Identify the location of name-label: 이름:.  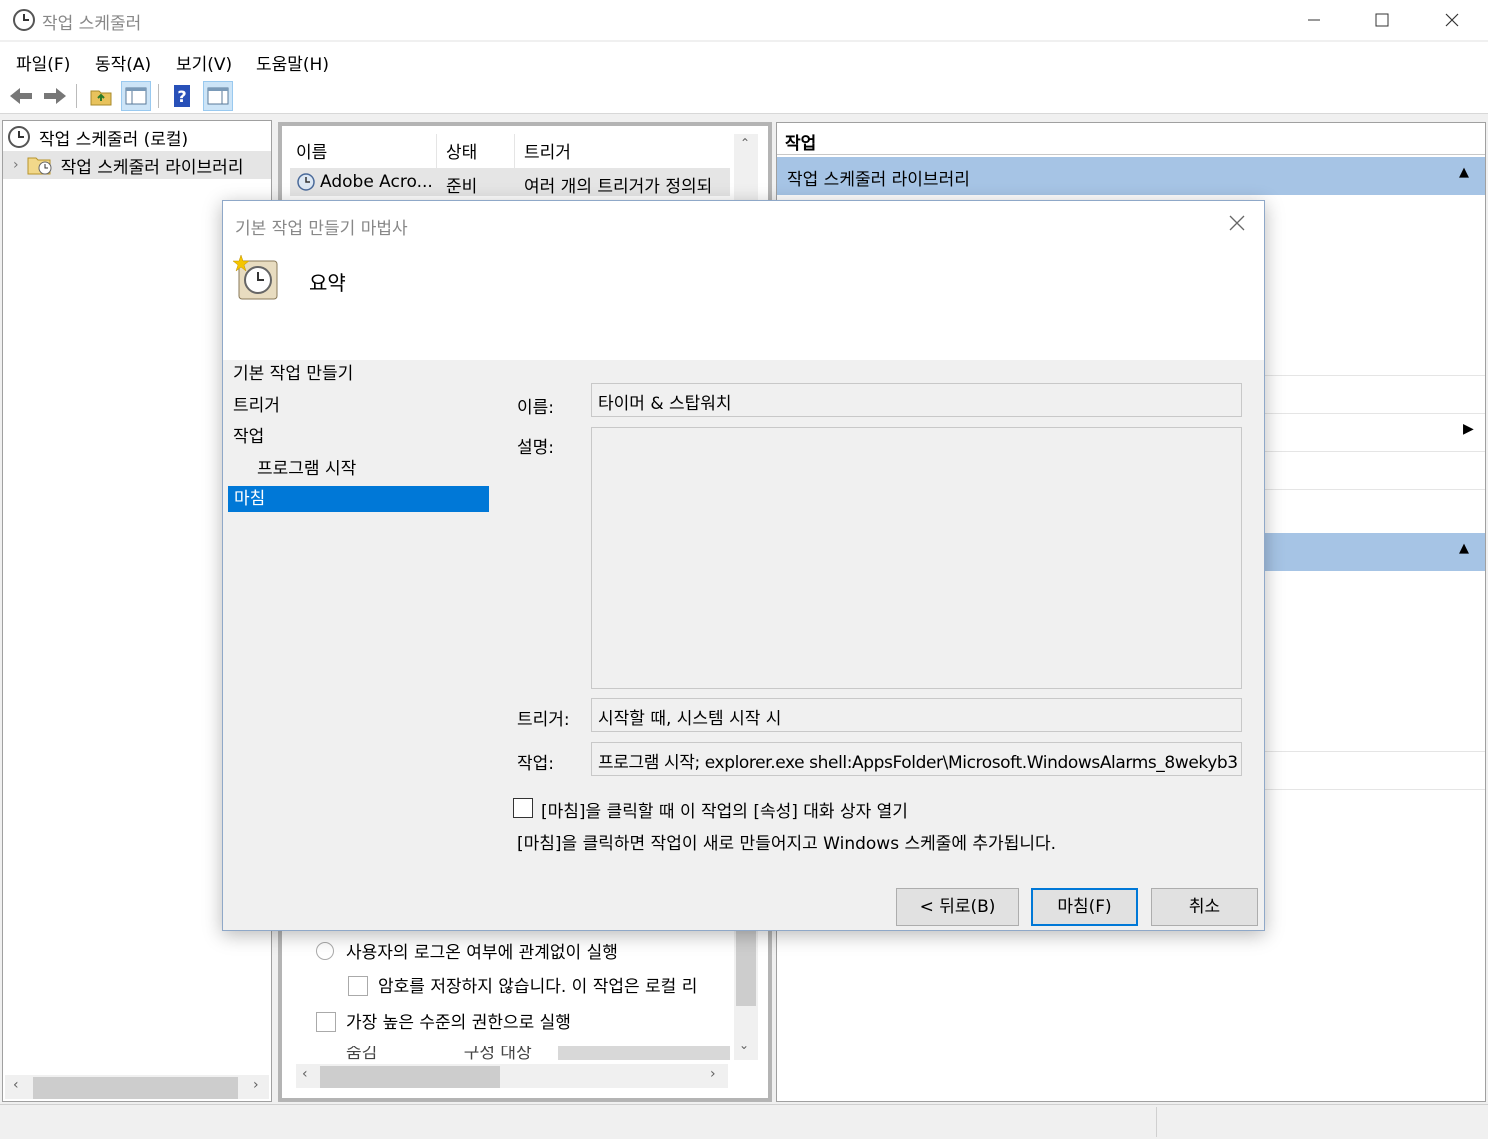
(536, 408).